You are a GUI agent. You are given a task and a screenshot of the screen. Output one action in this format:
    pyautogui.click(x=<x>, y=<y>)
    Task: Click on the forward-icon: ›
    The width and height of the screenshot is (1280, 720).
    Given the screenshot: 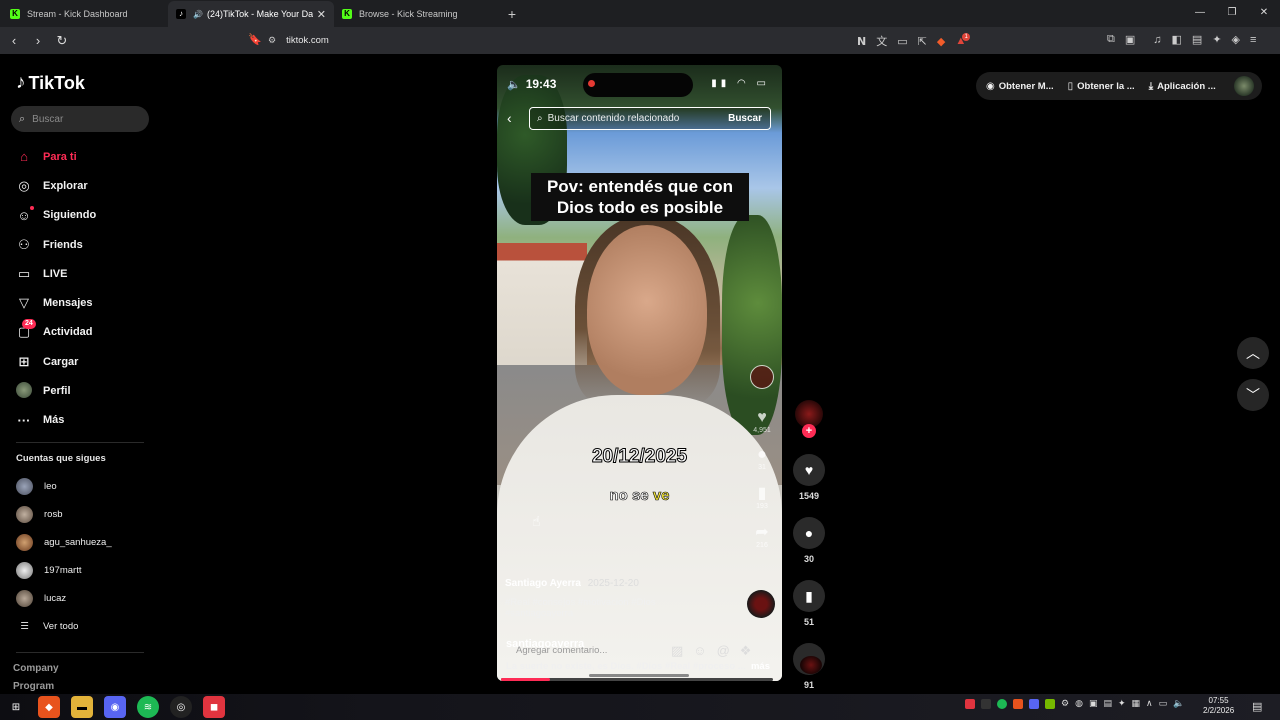 What is the action you would take?
    pyautogui.click(x=38, y=40)
    